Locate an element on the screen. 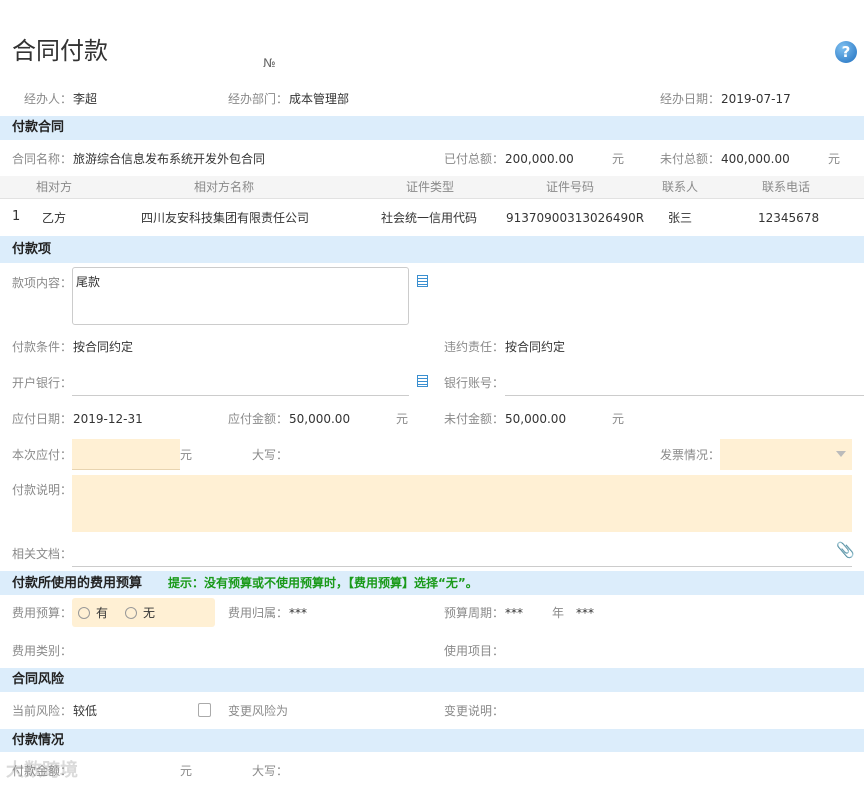  bank-input is located at coordinates (240, 382).